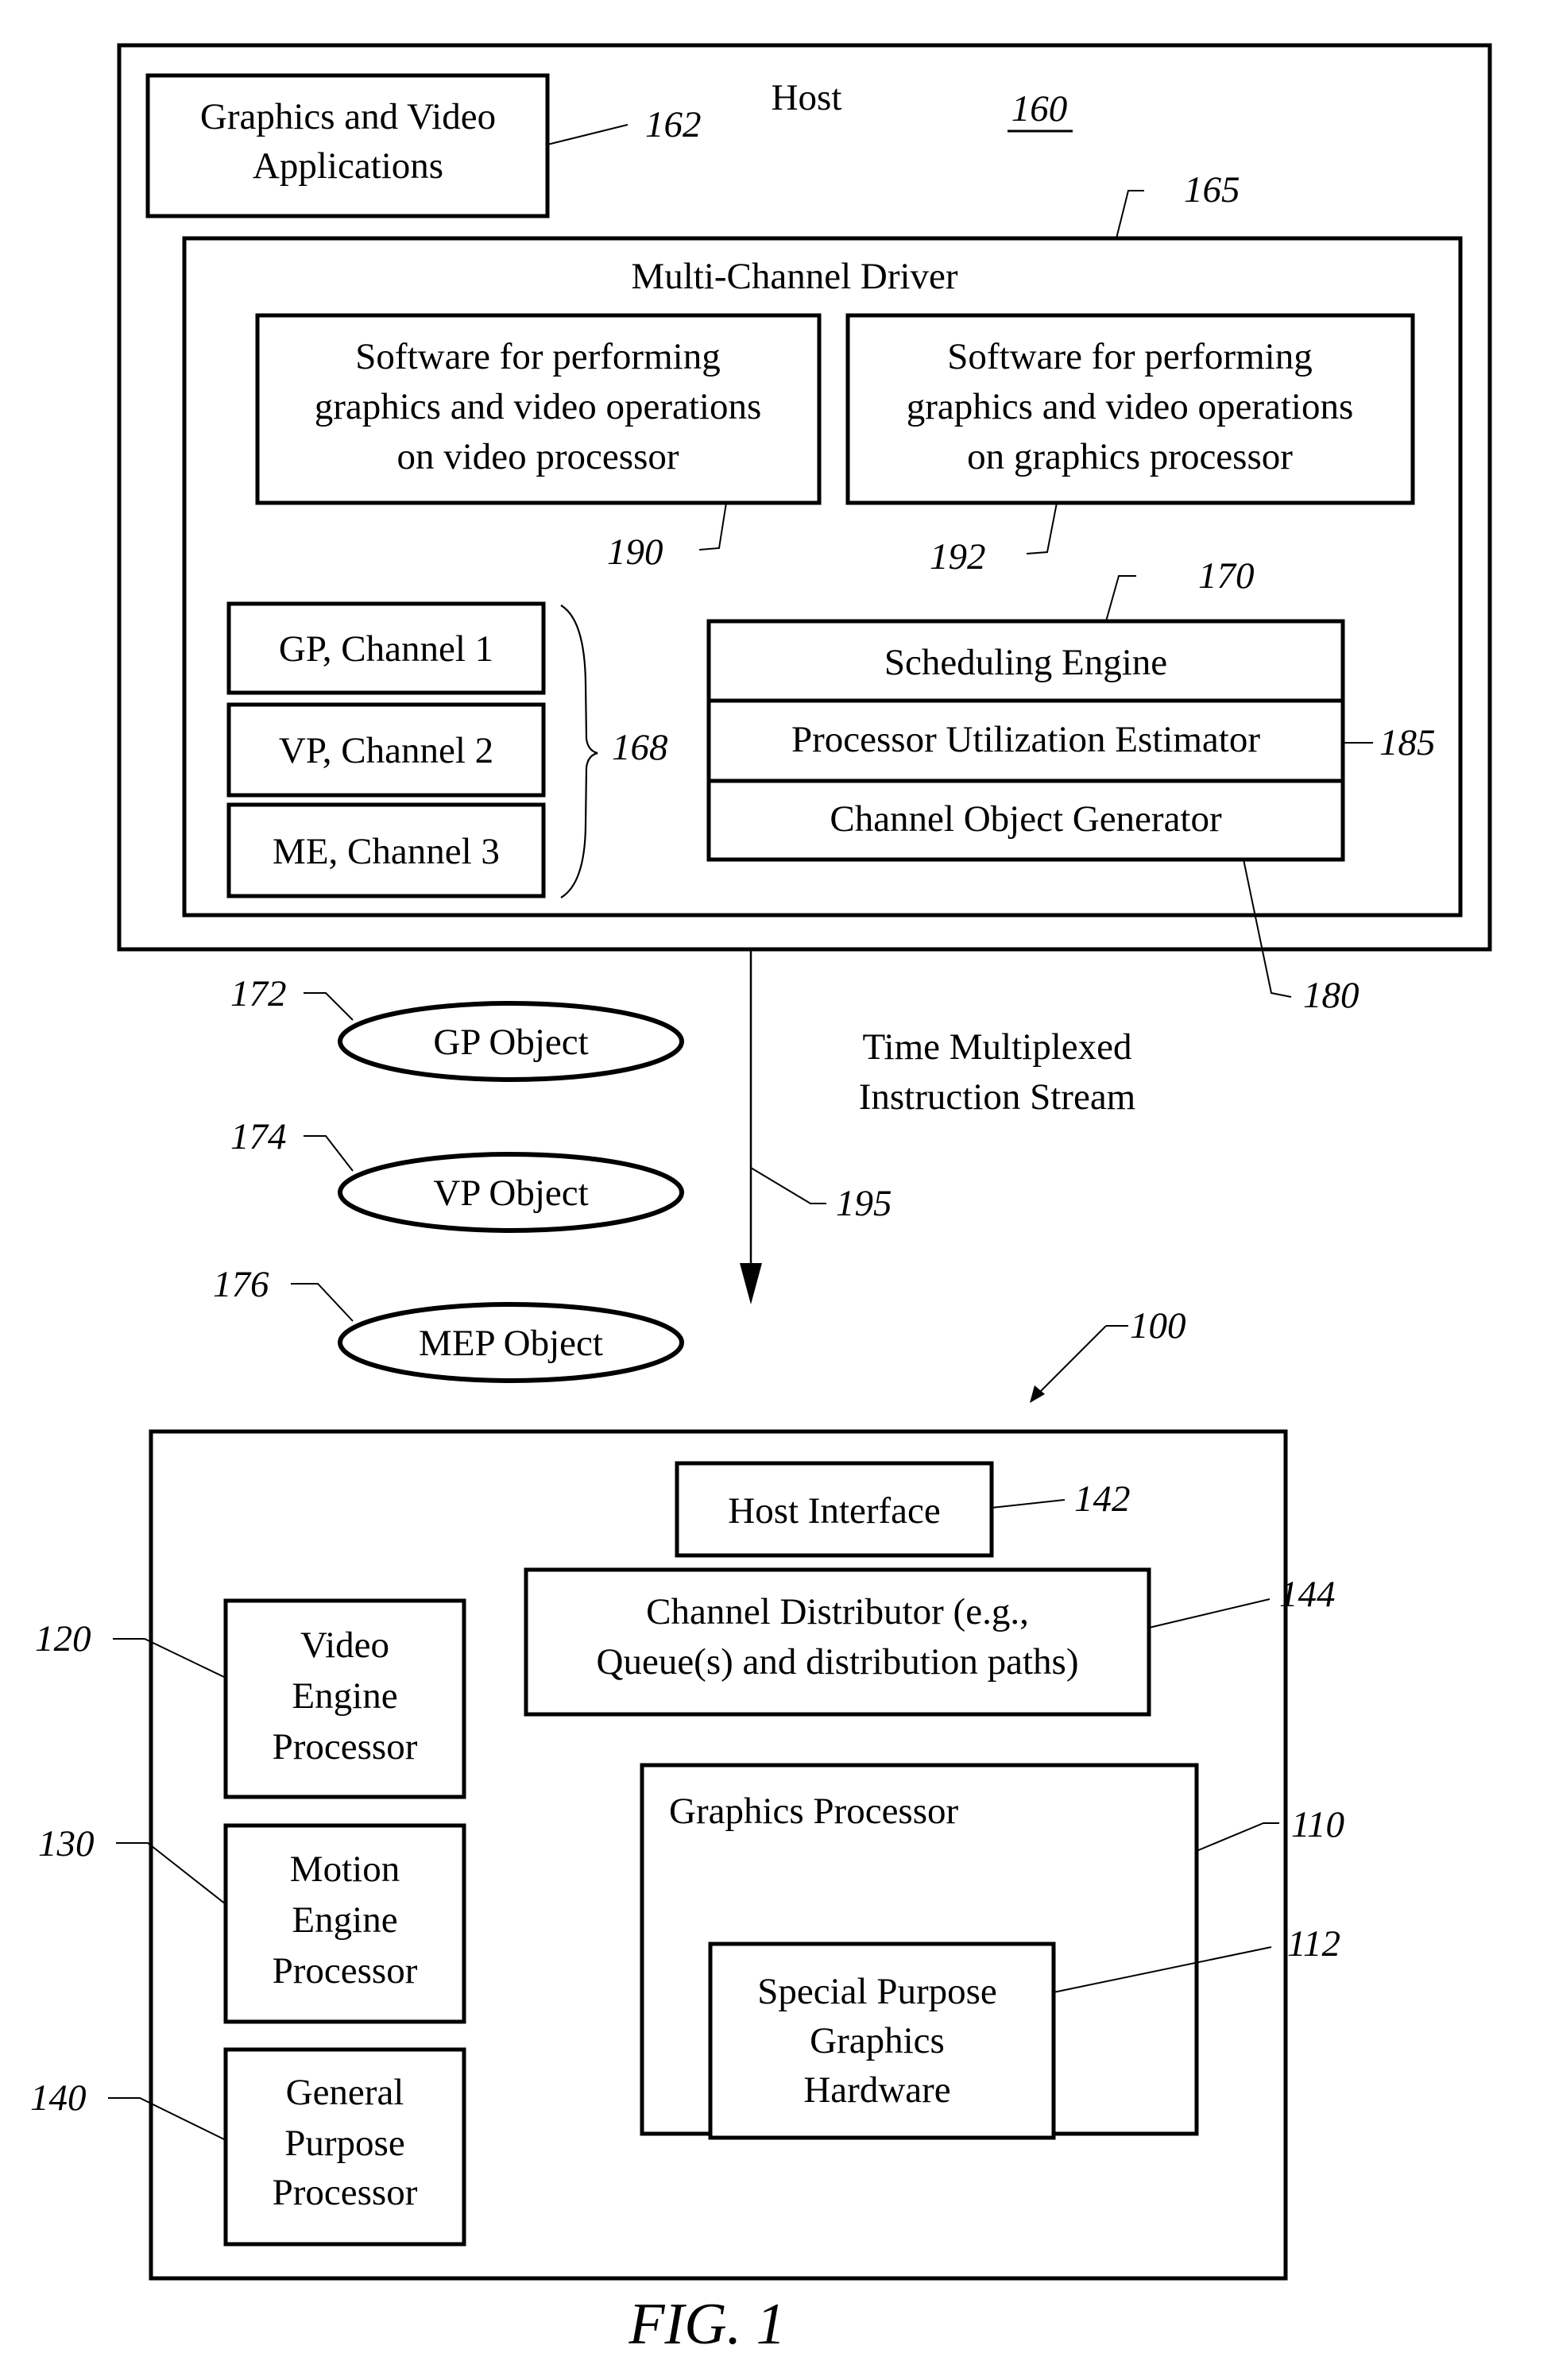 This screenshot has height=2380, width=1551. Describe the element at coordinates (386, 750) in the screenshot. I see `channel-2-label: VP, Channel 2` at that location.